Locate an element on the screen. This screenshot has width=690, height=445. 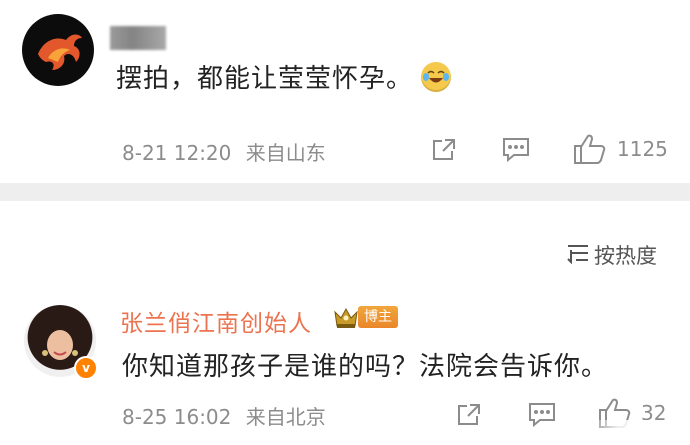
comment-time: 8-21 12:20 is located at coordinates (177, 153).